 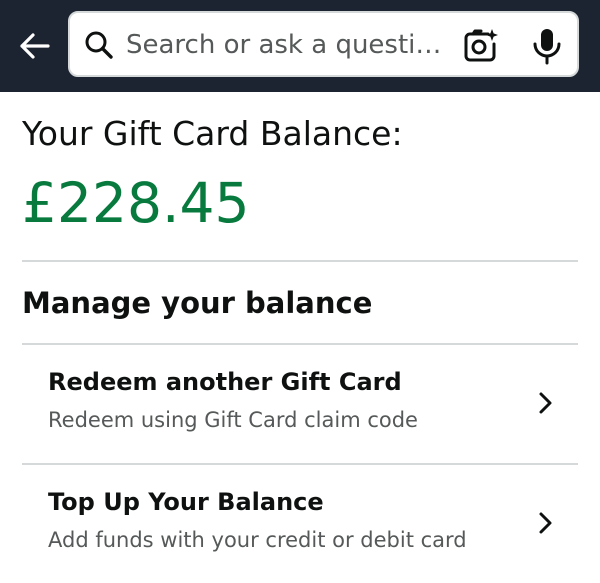 What do you see at coordinates (233, 420) in the screenshot?
I see `item-subtitle: Redeem using Gift Card claim code` at bounding box center [233, 420].